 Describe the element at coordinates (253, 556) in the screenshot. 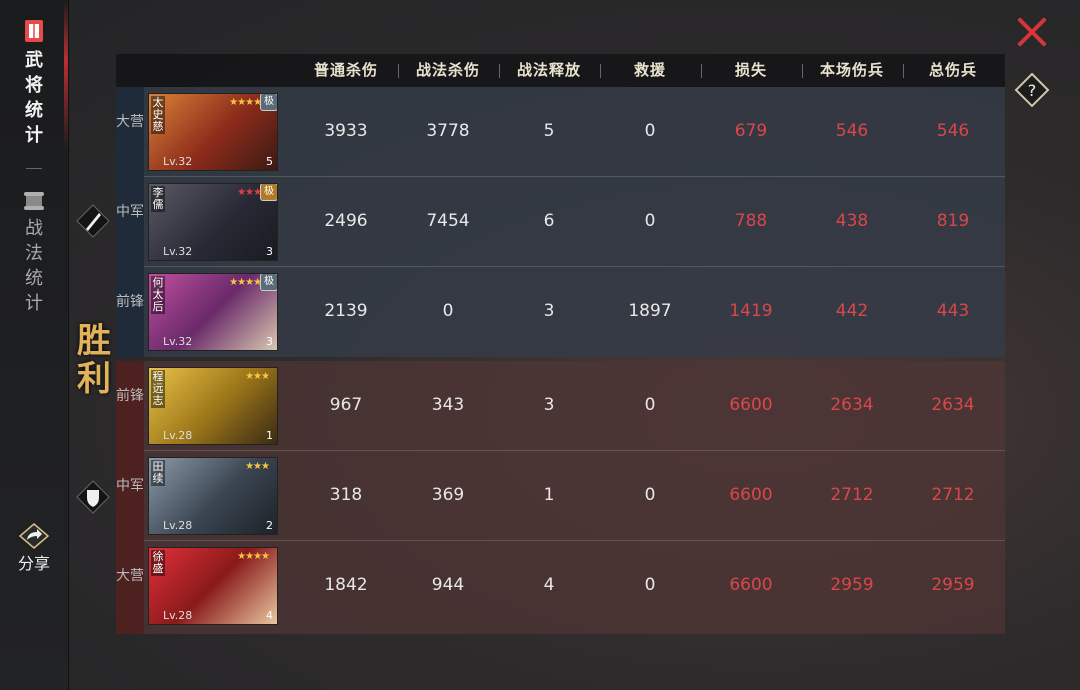

I see `star-rating: ★★★★` at that location.